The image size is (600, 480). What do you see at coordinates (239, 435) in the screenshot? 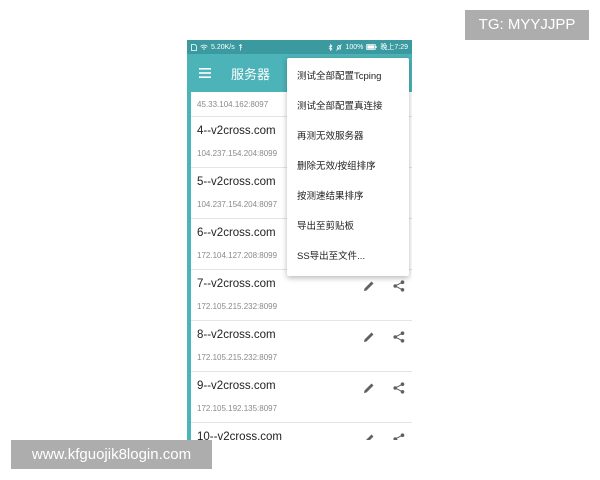
I see `server-name: 10--v2cross.com` at bounding box center [239, 435].